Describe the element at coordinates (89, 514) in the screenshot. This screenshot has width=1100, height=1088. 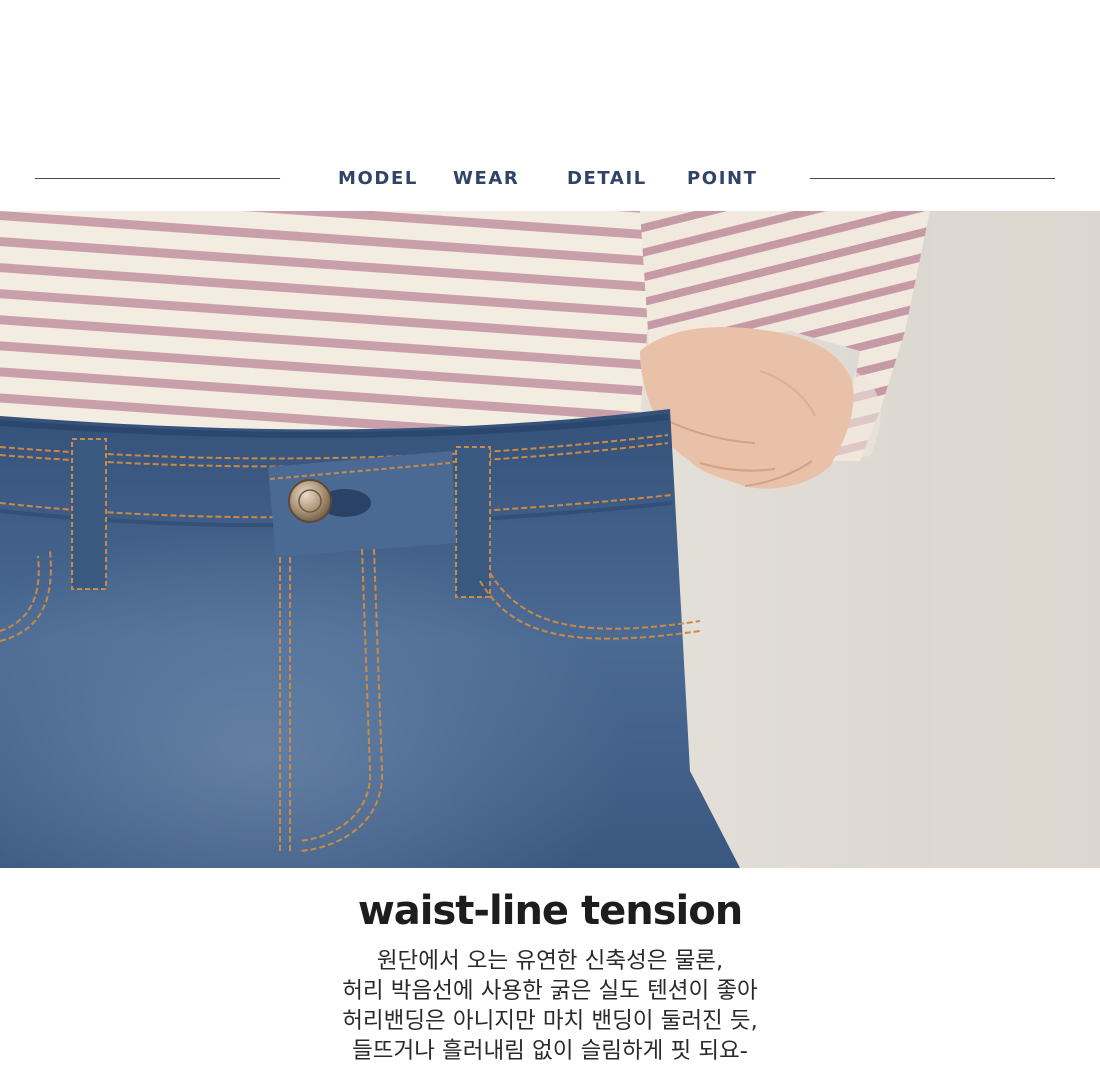
I see `belt-loop-left` at that location.